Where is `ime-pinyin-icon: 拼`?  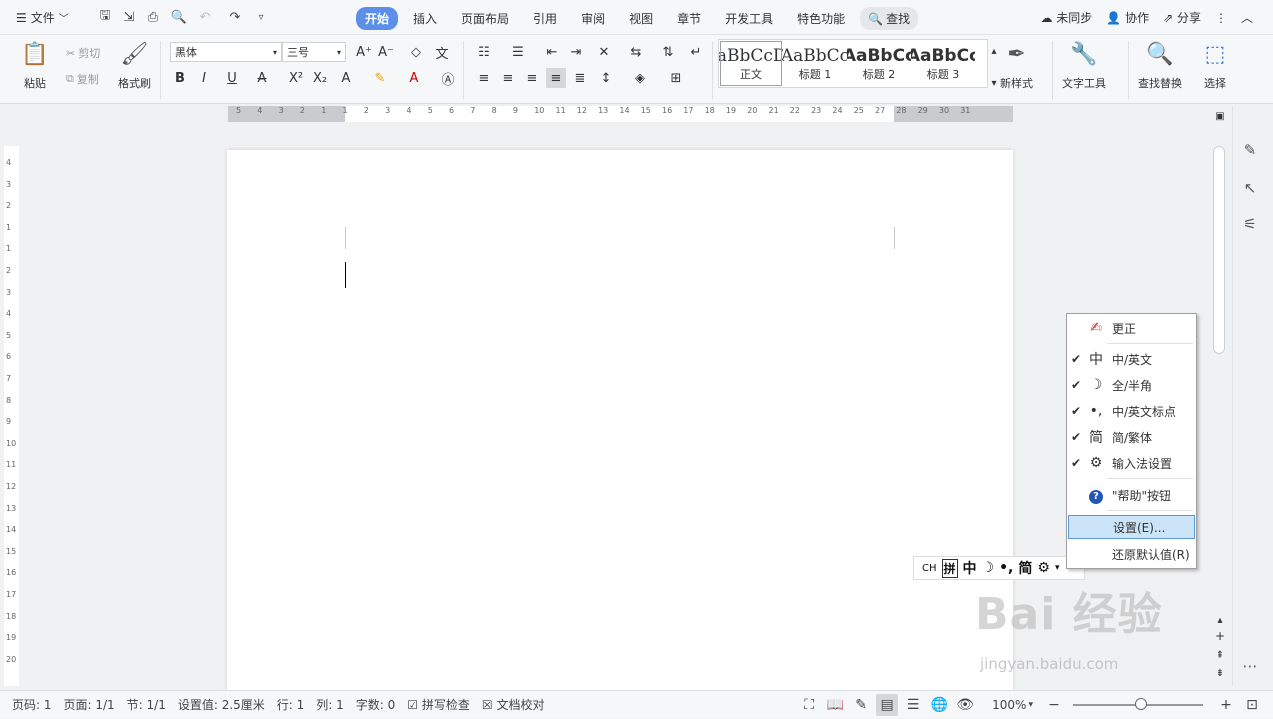 ime-pinyin-icon: 拼 is located at coordinates (949, 568).